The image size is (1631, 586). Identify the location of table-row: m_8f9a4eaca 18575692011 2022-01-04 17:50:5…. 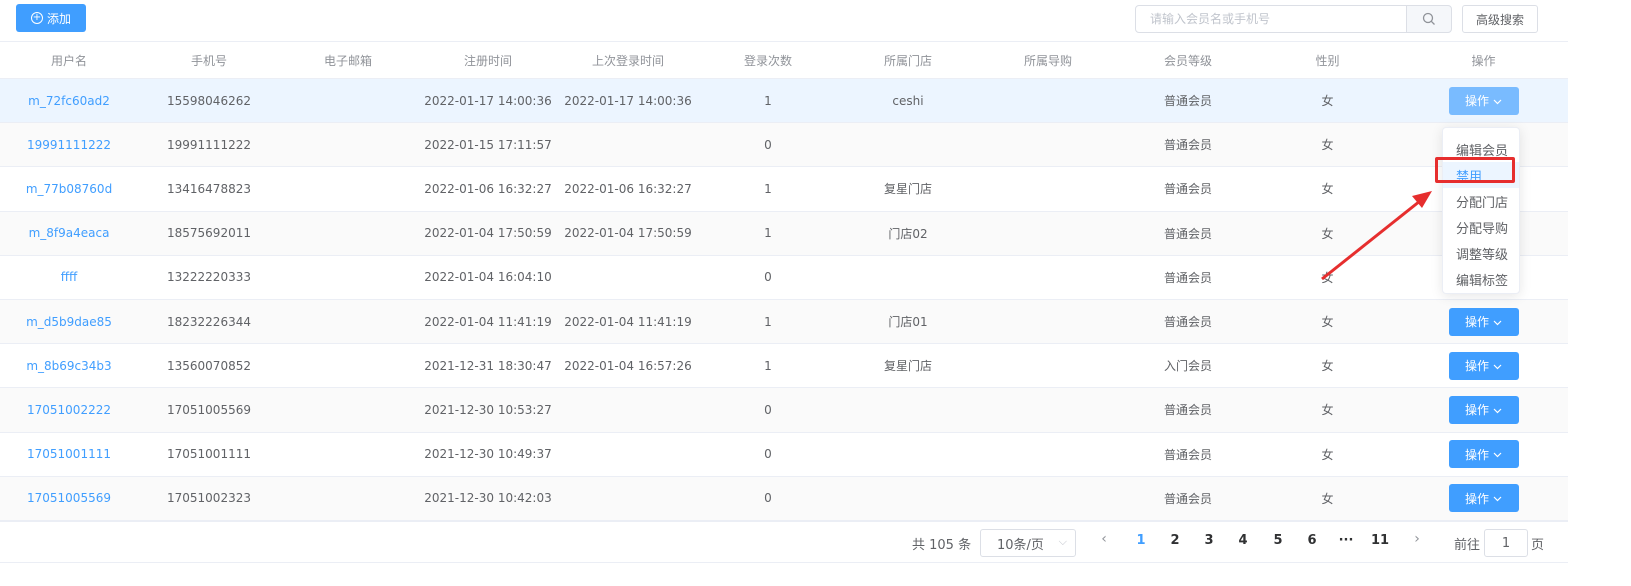
(784, 233).